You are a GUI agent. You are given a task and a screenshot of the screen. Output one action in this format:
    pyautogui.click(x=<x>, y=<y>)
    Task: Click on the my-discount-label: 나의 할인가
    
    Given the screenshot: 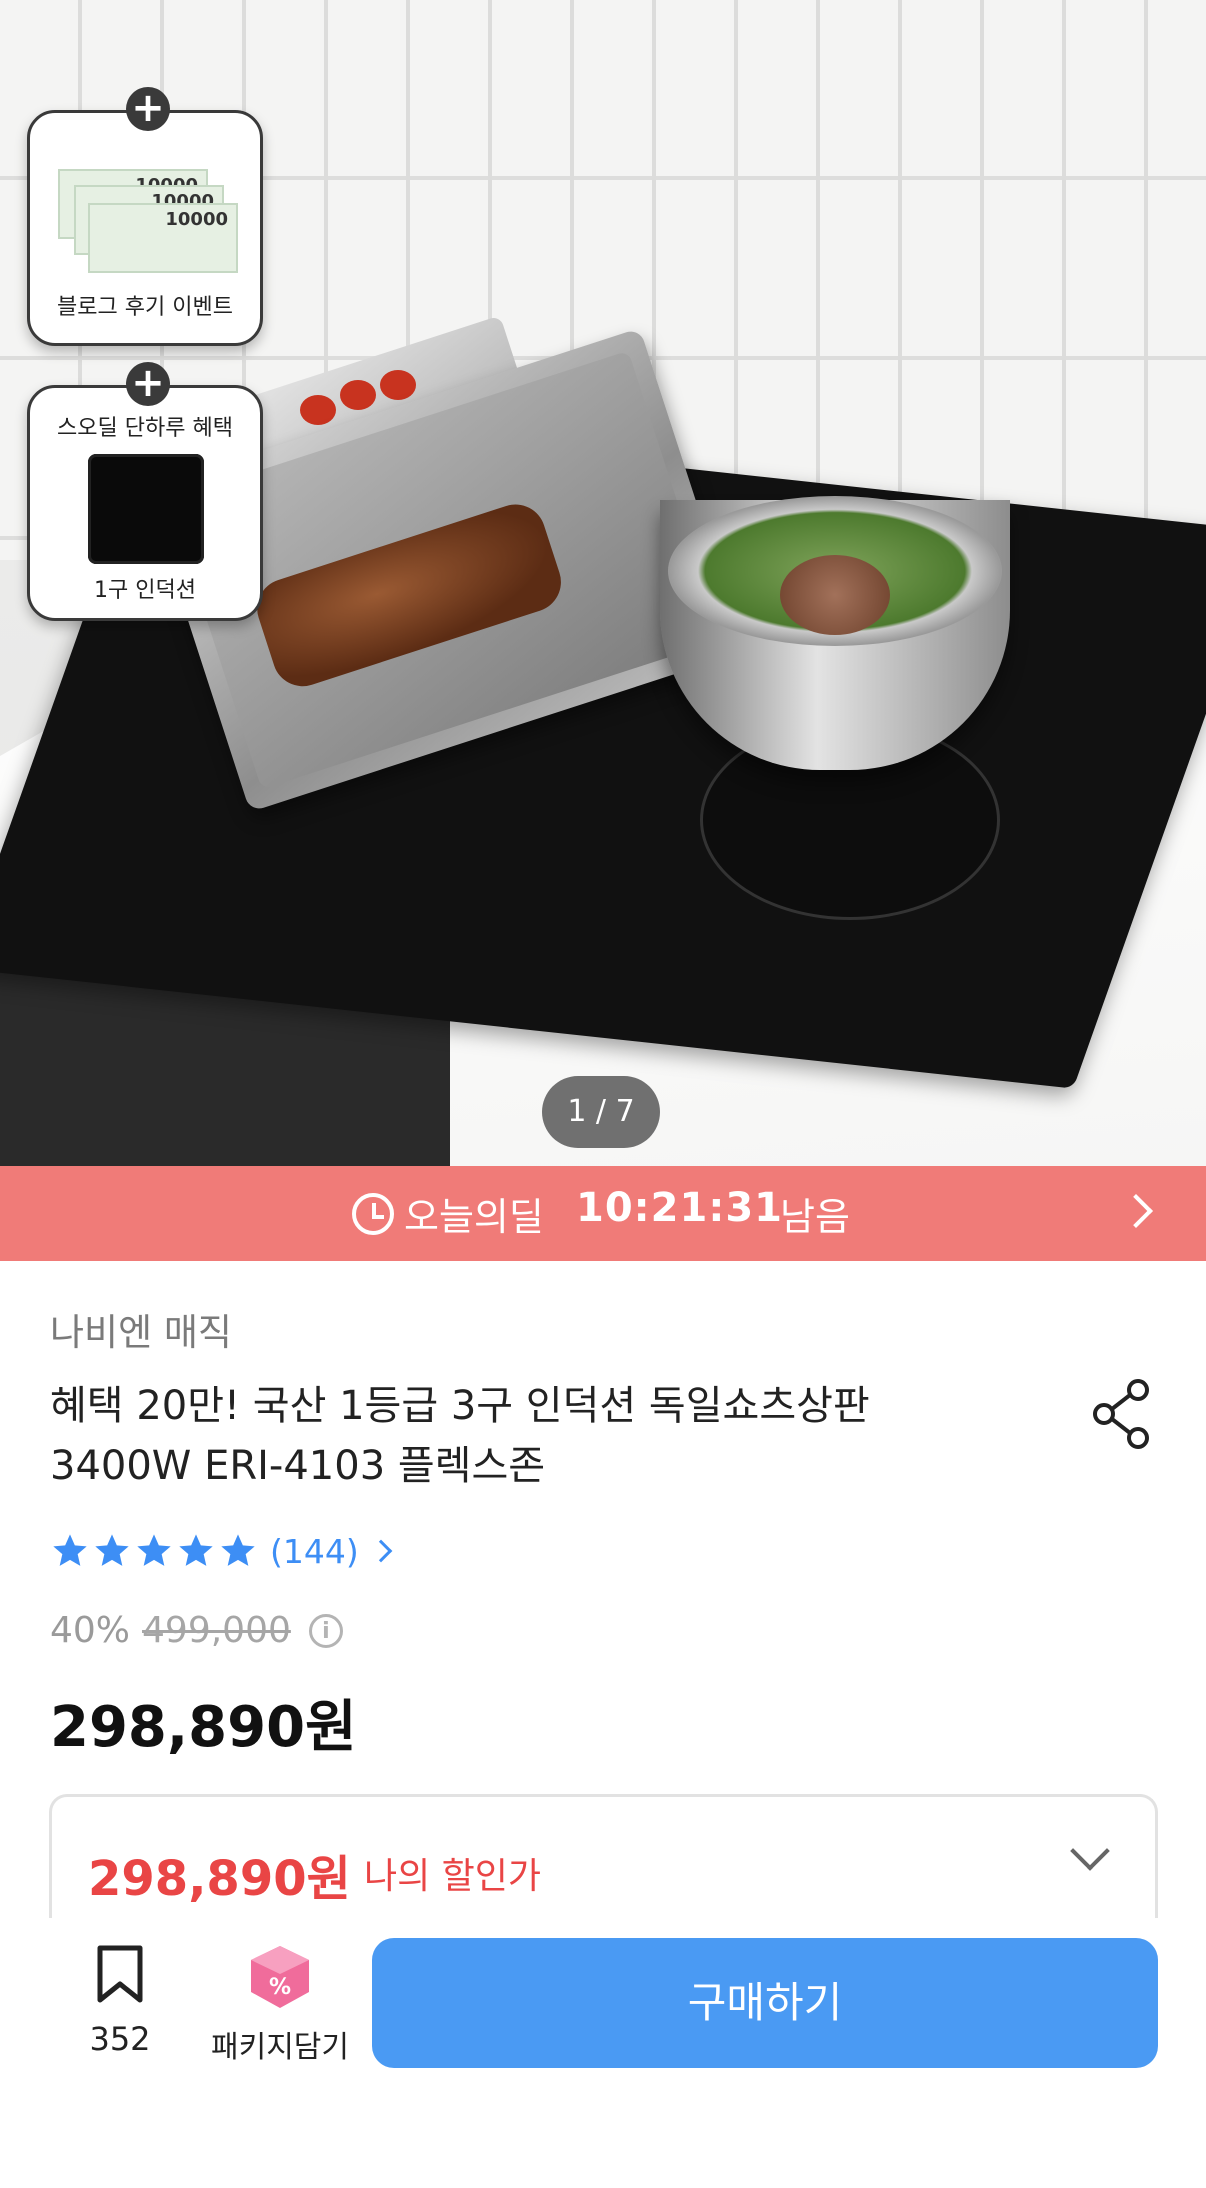 What is the action you would take?
    pyautogui.click(x=453, y=1876)
    